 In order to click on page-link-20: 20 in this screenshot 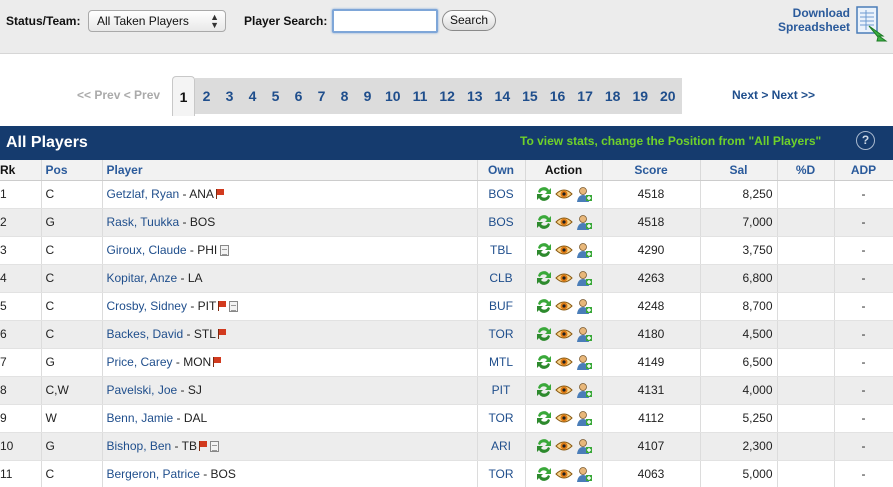, I will do `click(668, 96)`.